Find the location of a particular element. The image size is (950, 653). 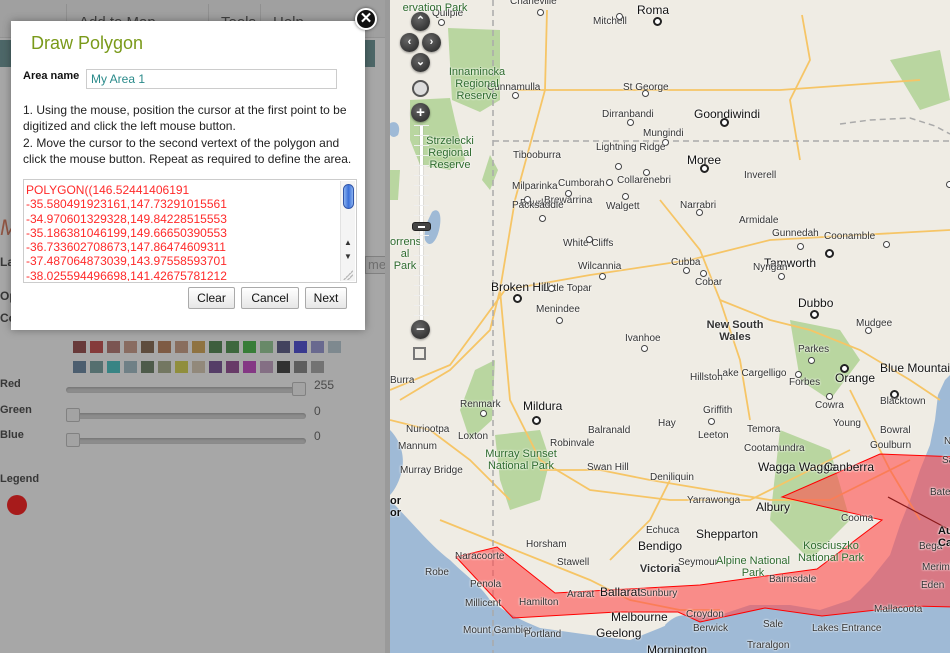

area-name-label: Area name is located at coordinates (51, 76).